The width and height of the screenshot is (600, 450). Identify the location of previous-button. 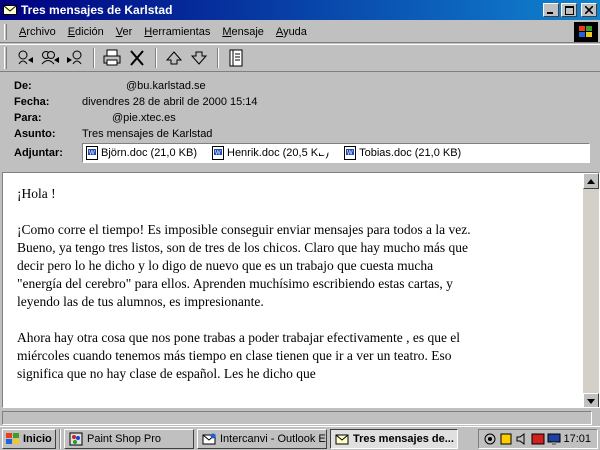
(174, 58).